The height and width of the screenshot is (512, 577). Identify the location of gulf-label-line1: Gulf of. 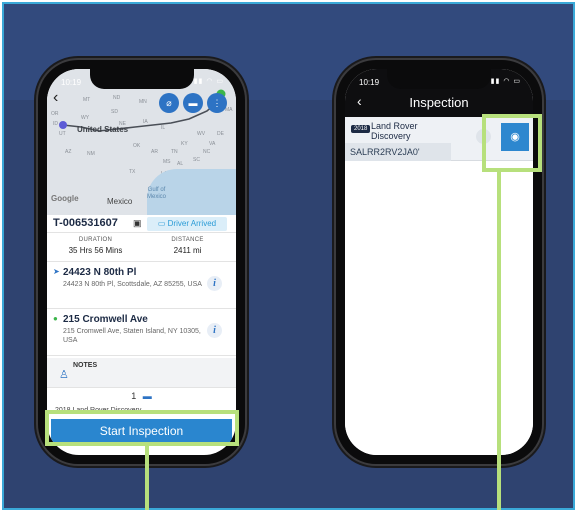
(156, 190).